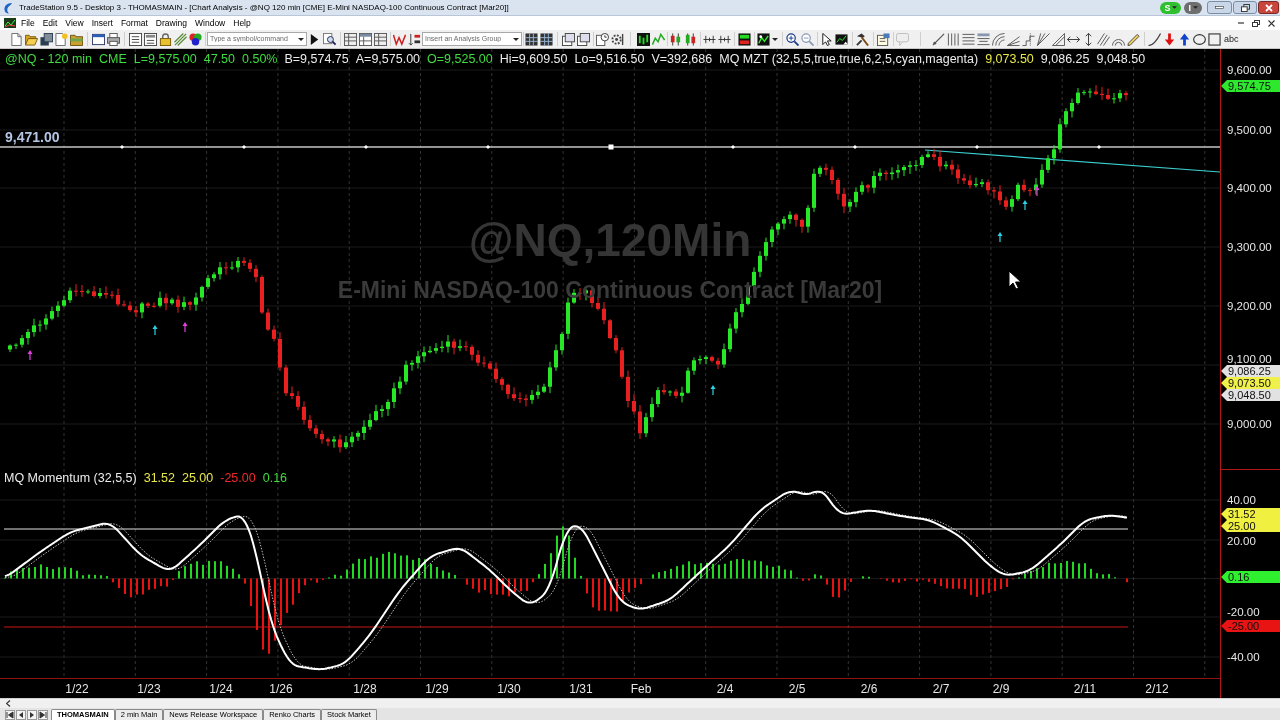 The height and width of the screenshot is (720, 1280). What do you see at coordinates (1241, 500) in the screenshot?
I see `indicator-scale-label: 40.00` at bounding box center [1241, 500].